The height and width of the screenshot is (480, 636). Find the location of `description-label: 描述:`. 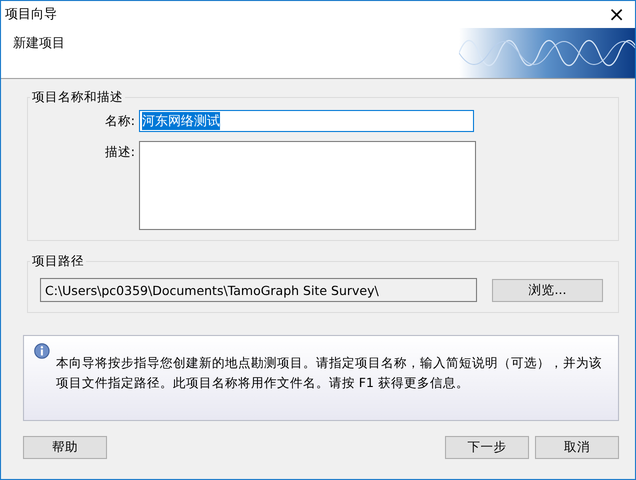

description-label: 描述: is located at coordinates (119, 152).